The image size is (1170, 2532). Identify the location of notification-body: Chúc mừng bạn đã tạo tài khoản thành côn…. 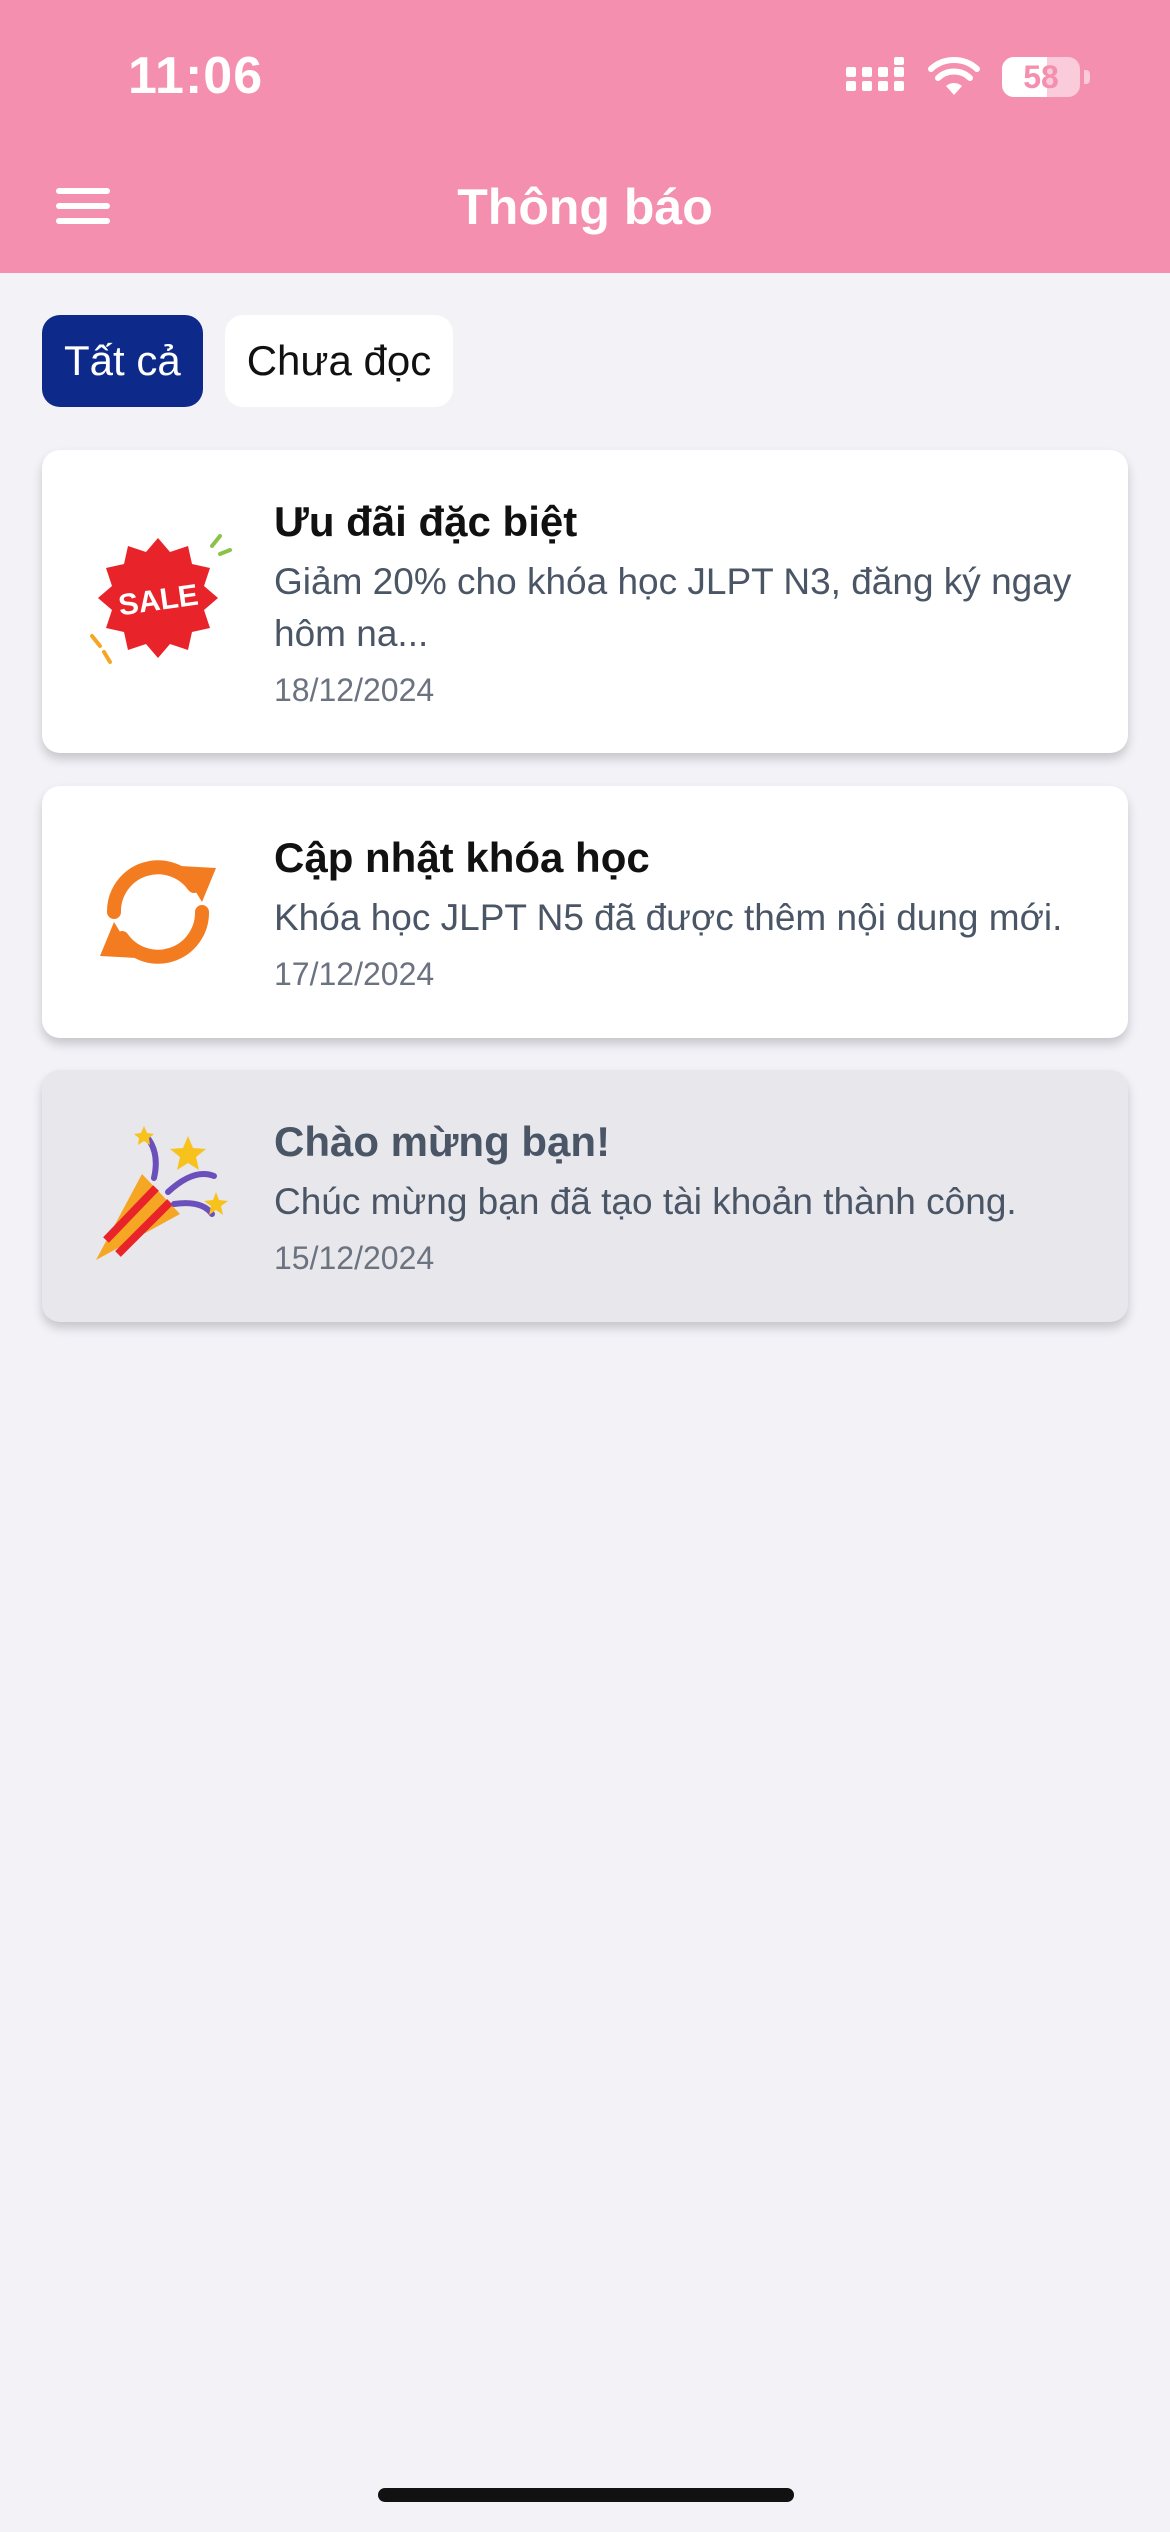
(645, 1201).